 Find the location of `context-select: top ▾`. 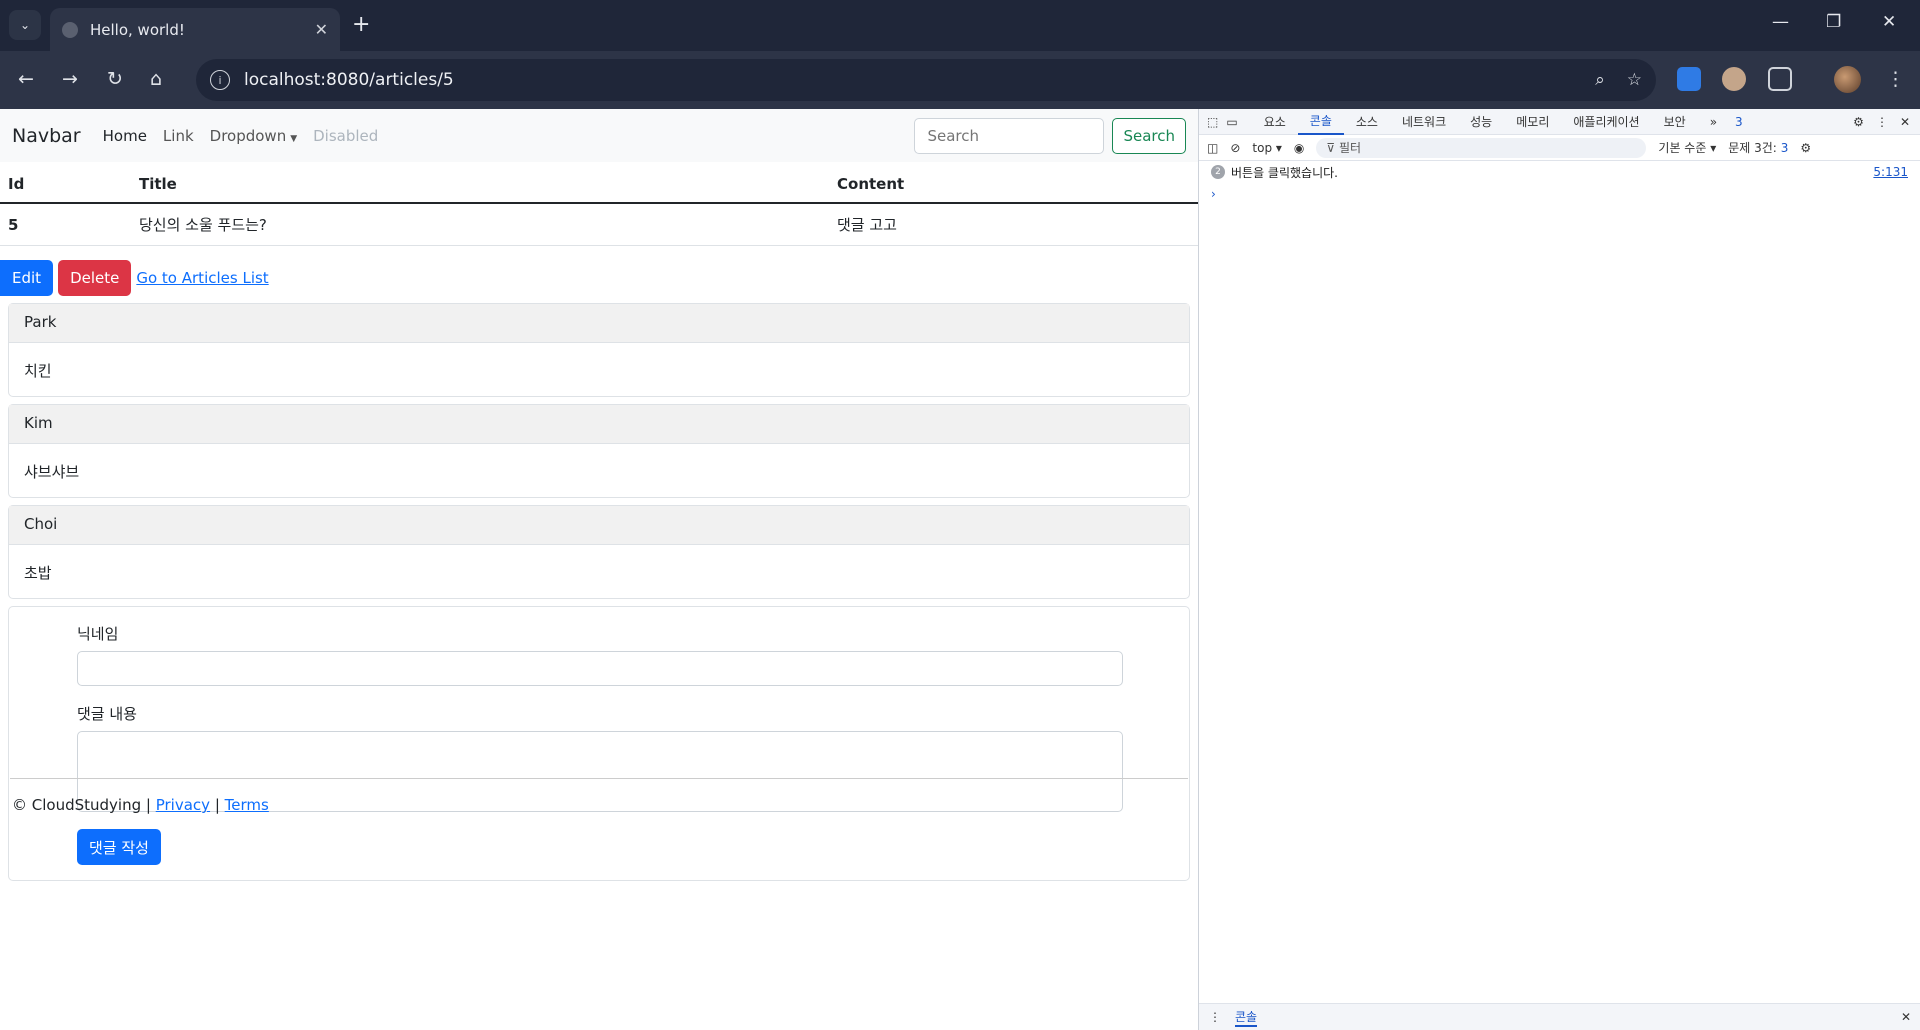

context-select: top ▾ is located at coordinates (1267, 148).